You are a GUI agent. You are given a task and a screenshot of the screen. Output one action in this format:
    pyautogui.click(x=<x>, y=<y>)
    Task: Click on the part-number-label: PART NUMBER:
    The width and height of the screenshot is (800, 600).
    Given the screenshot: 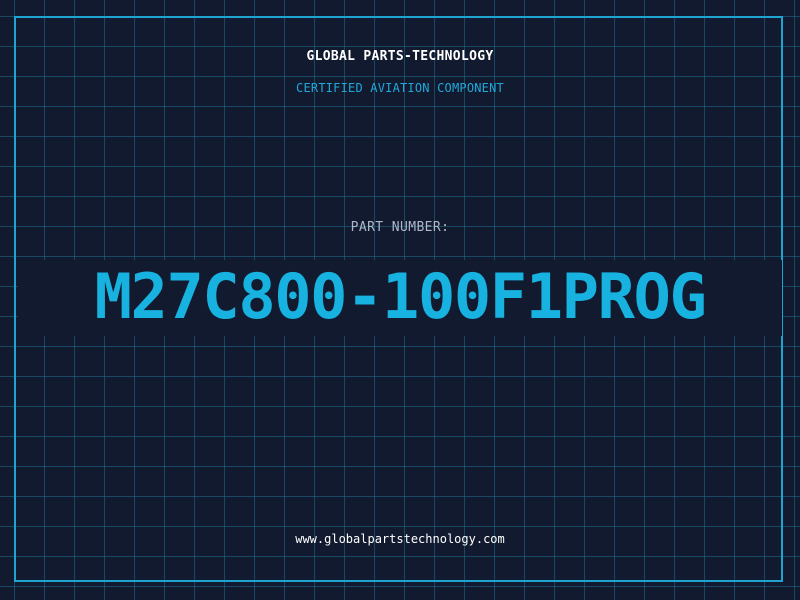 What is the action you would take?
    pyautogui.click(x=400, y=227)
    